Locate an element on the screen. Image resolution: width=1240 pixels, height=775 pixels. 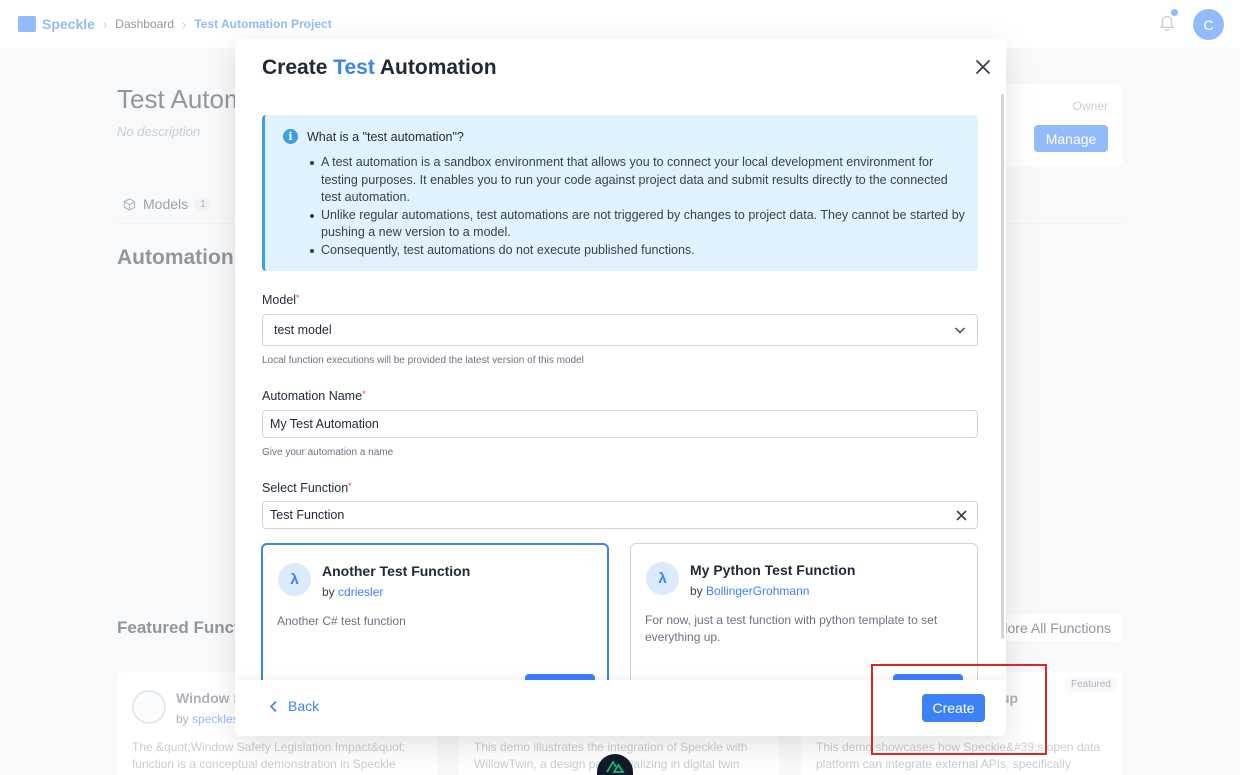
function-search-input: Test Function is located at coordinates (620, 515).